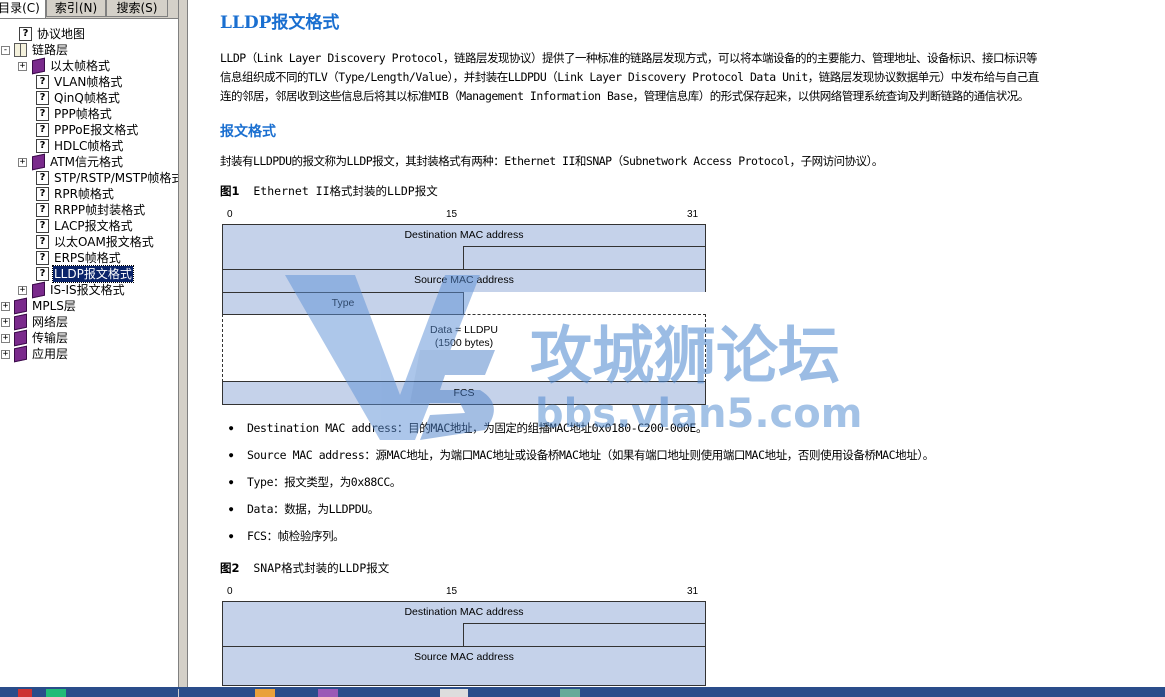  What do you see at coordinates (89, 178) in the screenshot?
I see `tree-item: ? STP/RSTP/MSTP帧格式` at bounding box center [89, 178].